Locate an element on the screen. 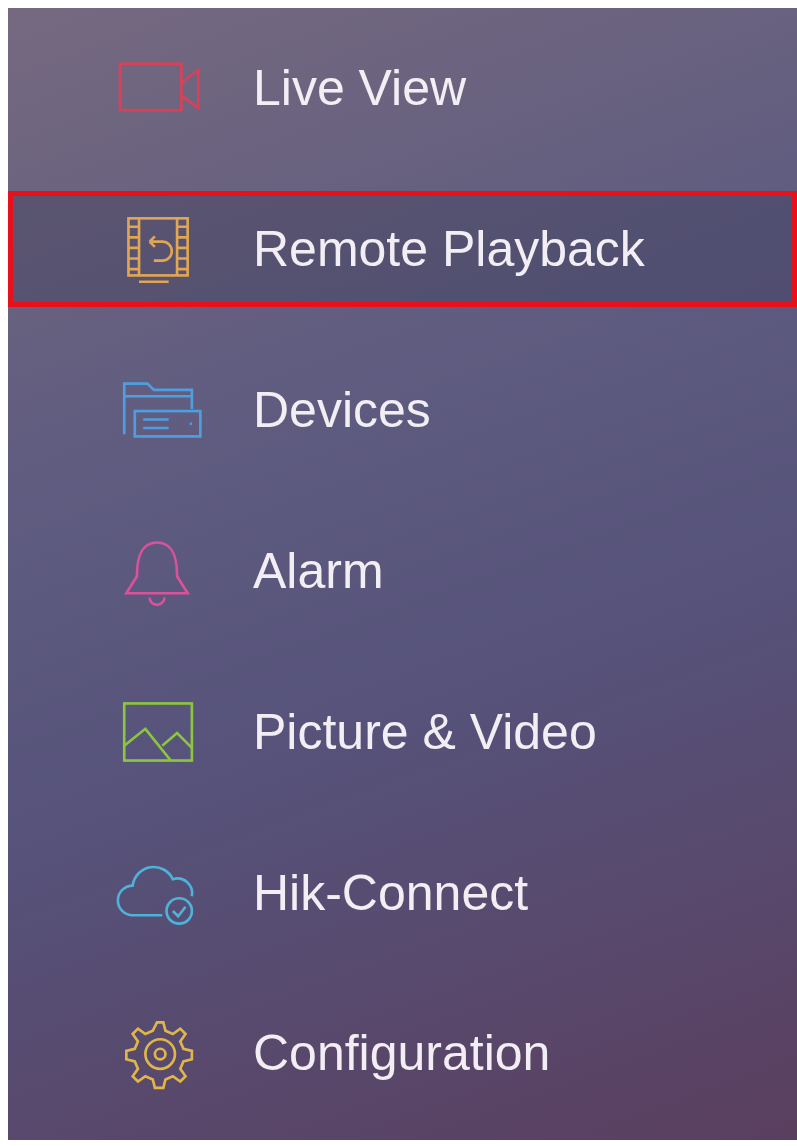 Image resolution: width=797 pixels, height=1146 pixels. menu-item: Hik-Connect is located at coordinates (402, 892).